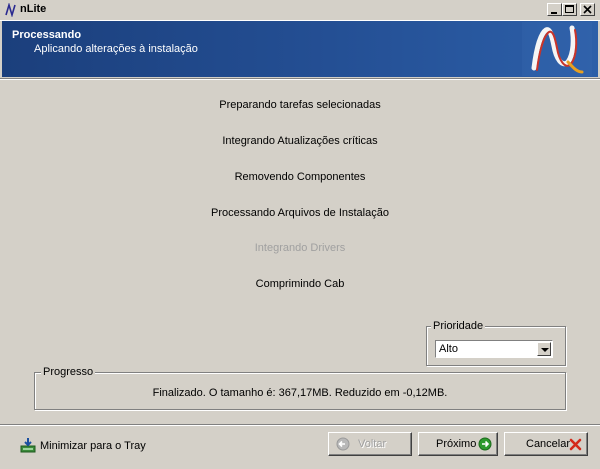  I want to click on task-compressing-cab: Comprimindo Cab, so click(300, 284).